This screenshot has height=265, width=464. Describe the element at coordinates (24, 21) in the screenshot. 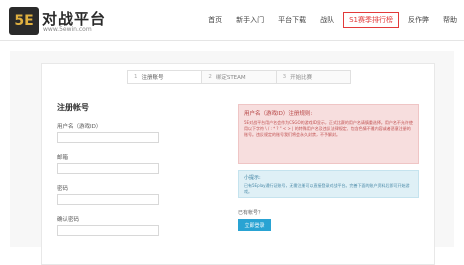

I see `logo-badge: 5E` at that location.